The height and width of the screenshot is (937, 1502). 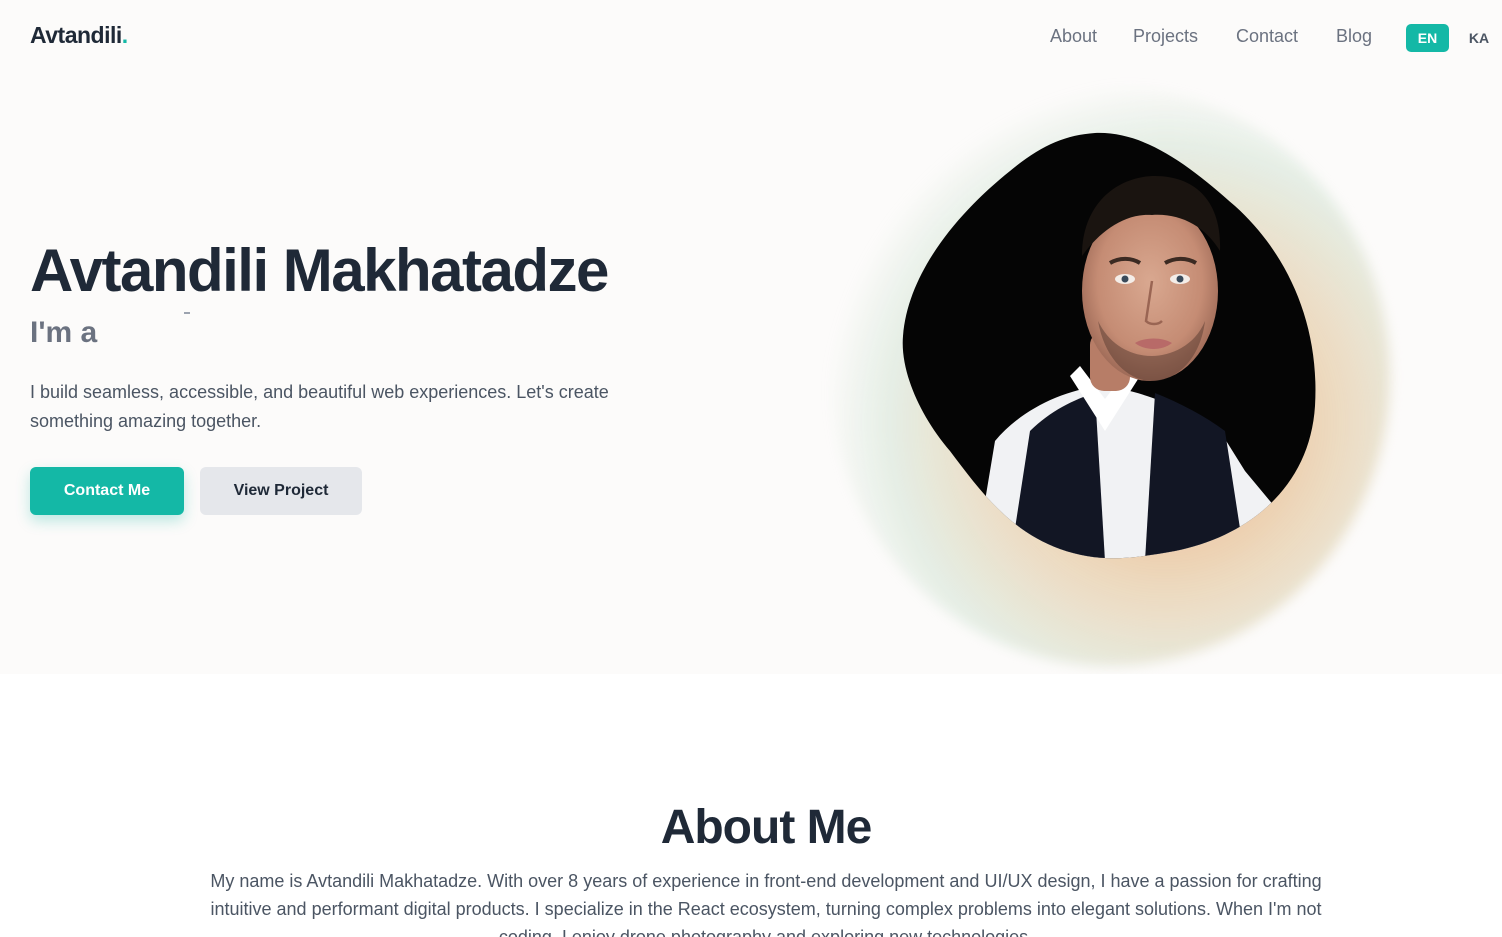 I want to click on brand-logo: Avtandili., so click(x=79, y=35).